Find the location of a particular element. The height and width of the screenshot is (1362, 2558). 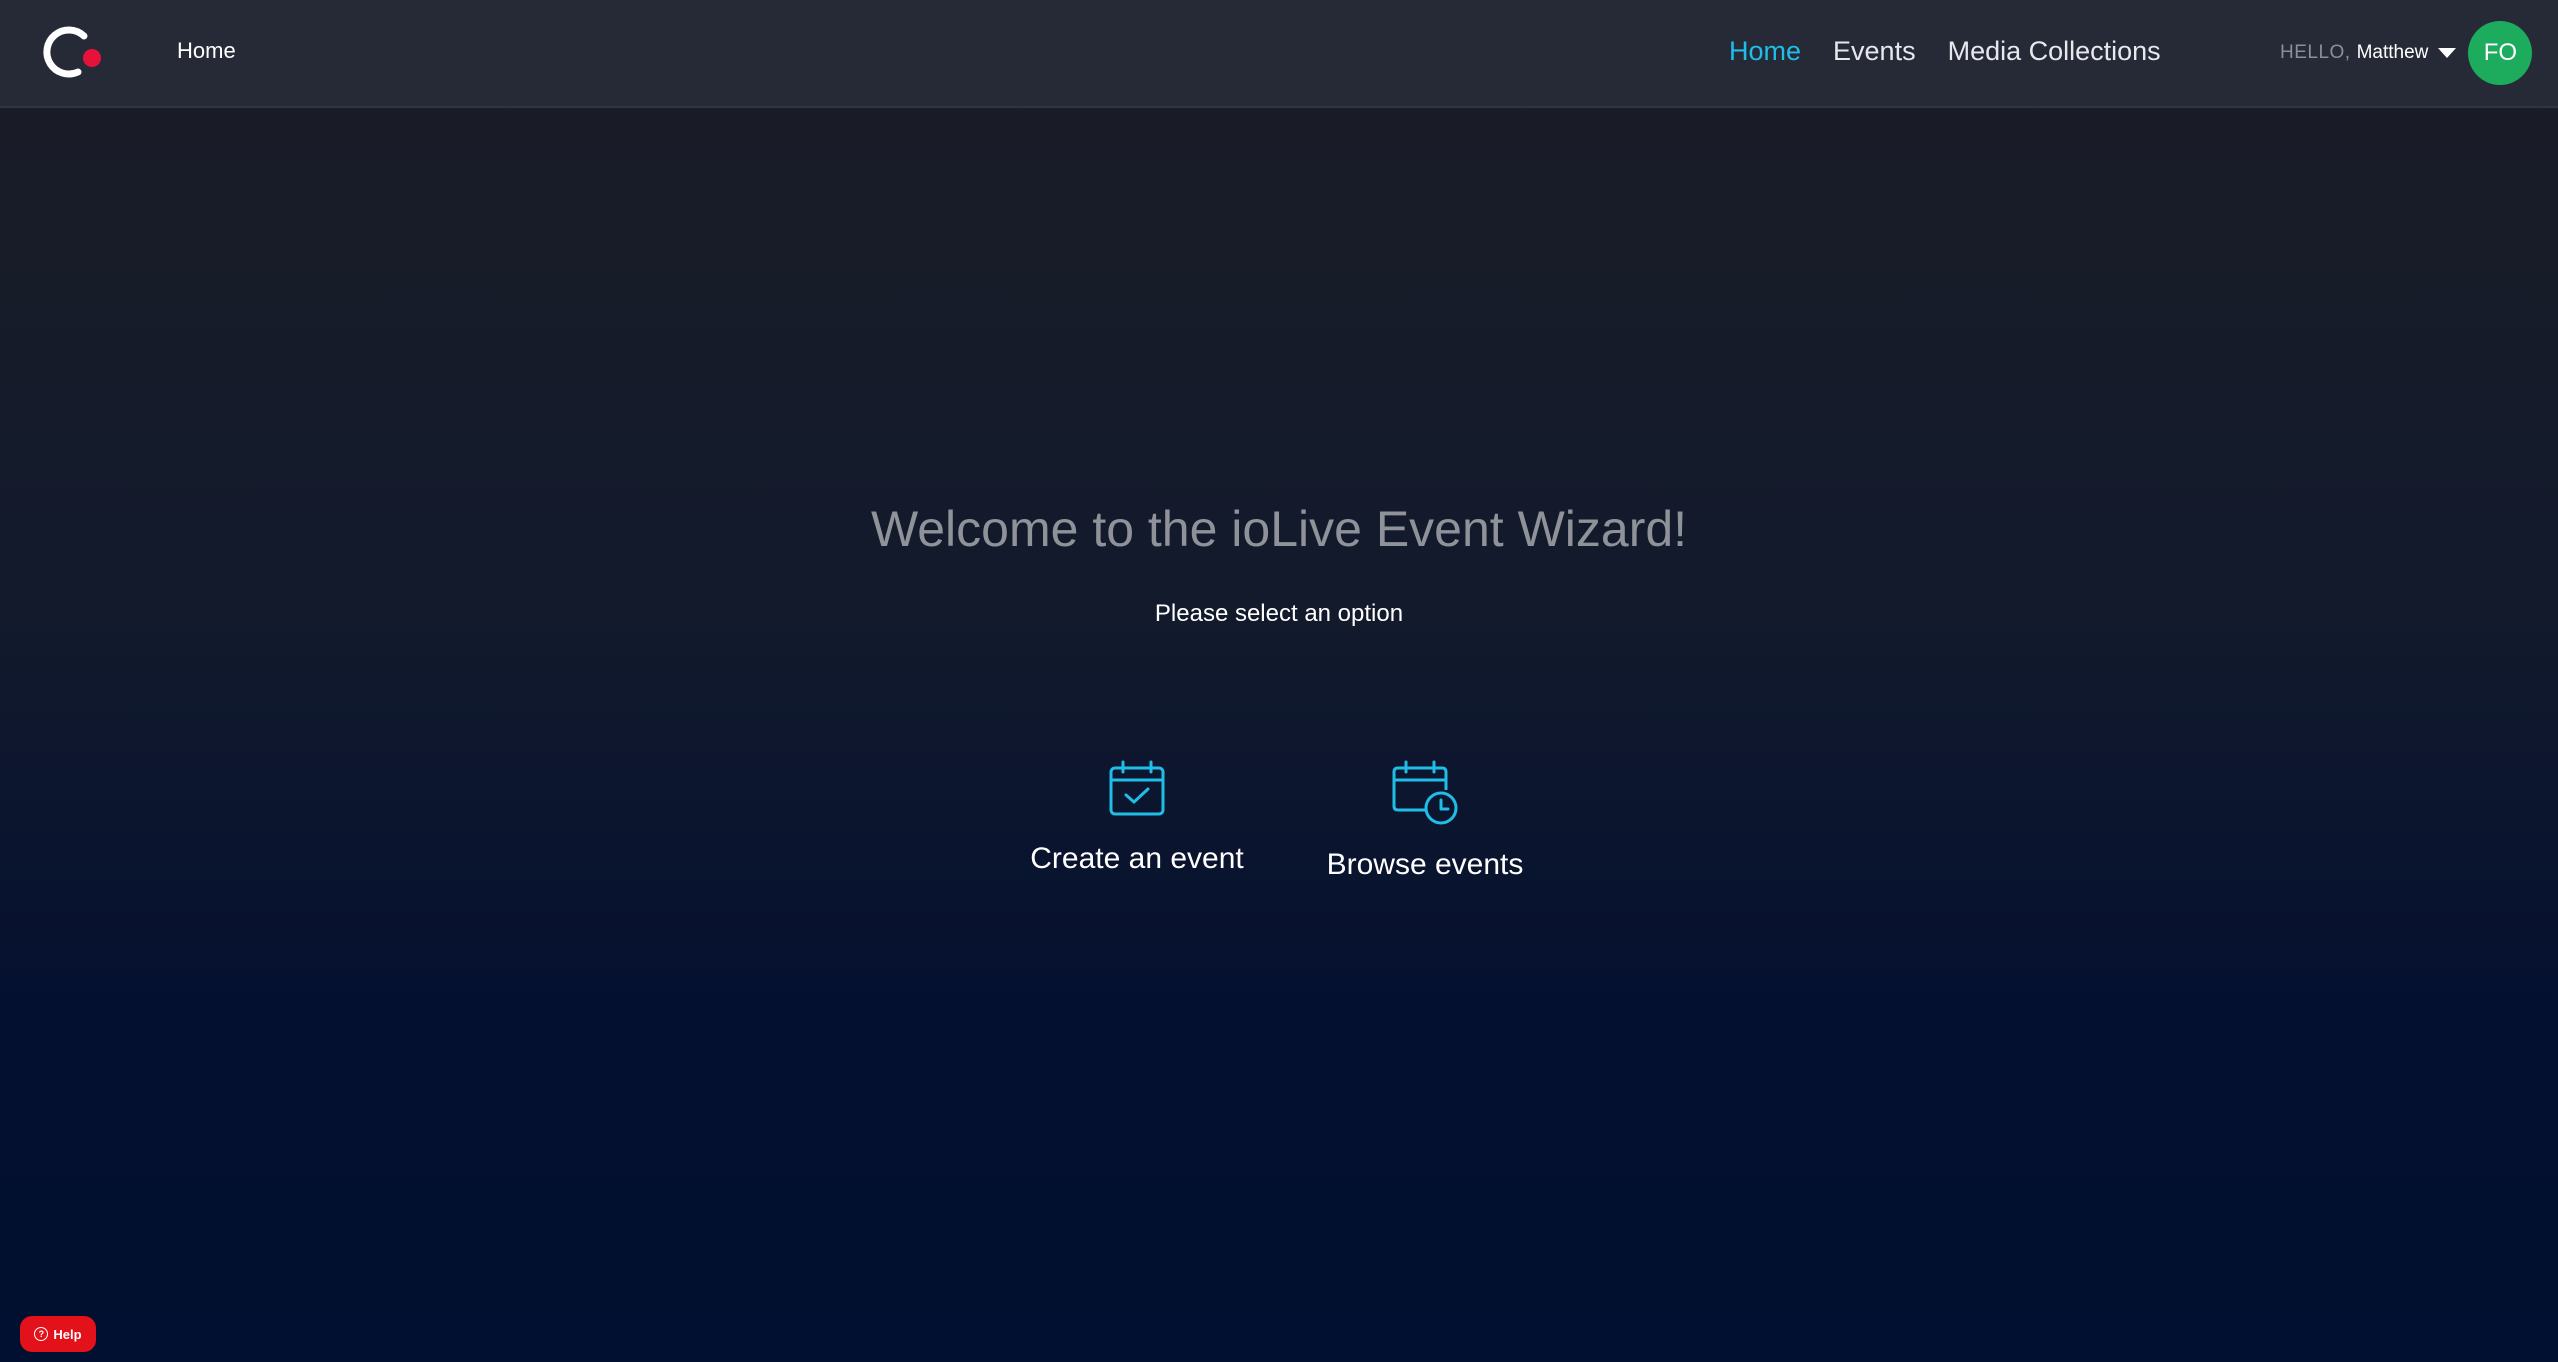

page-subtitle: Please select an option is located at coordinates (1279, 613).